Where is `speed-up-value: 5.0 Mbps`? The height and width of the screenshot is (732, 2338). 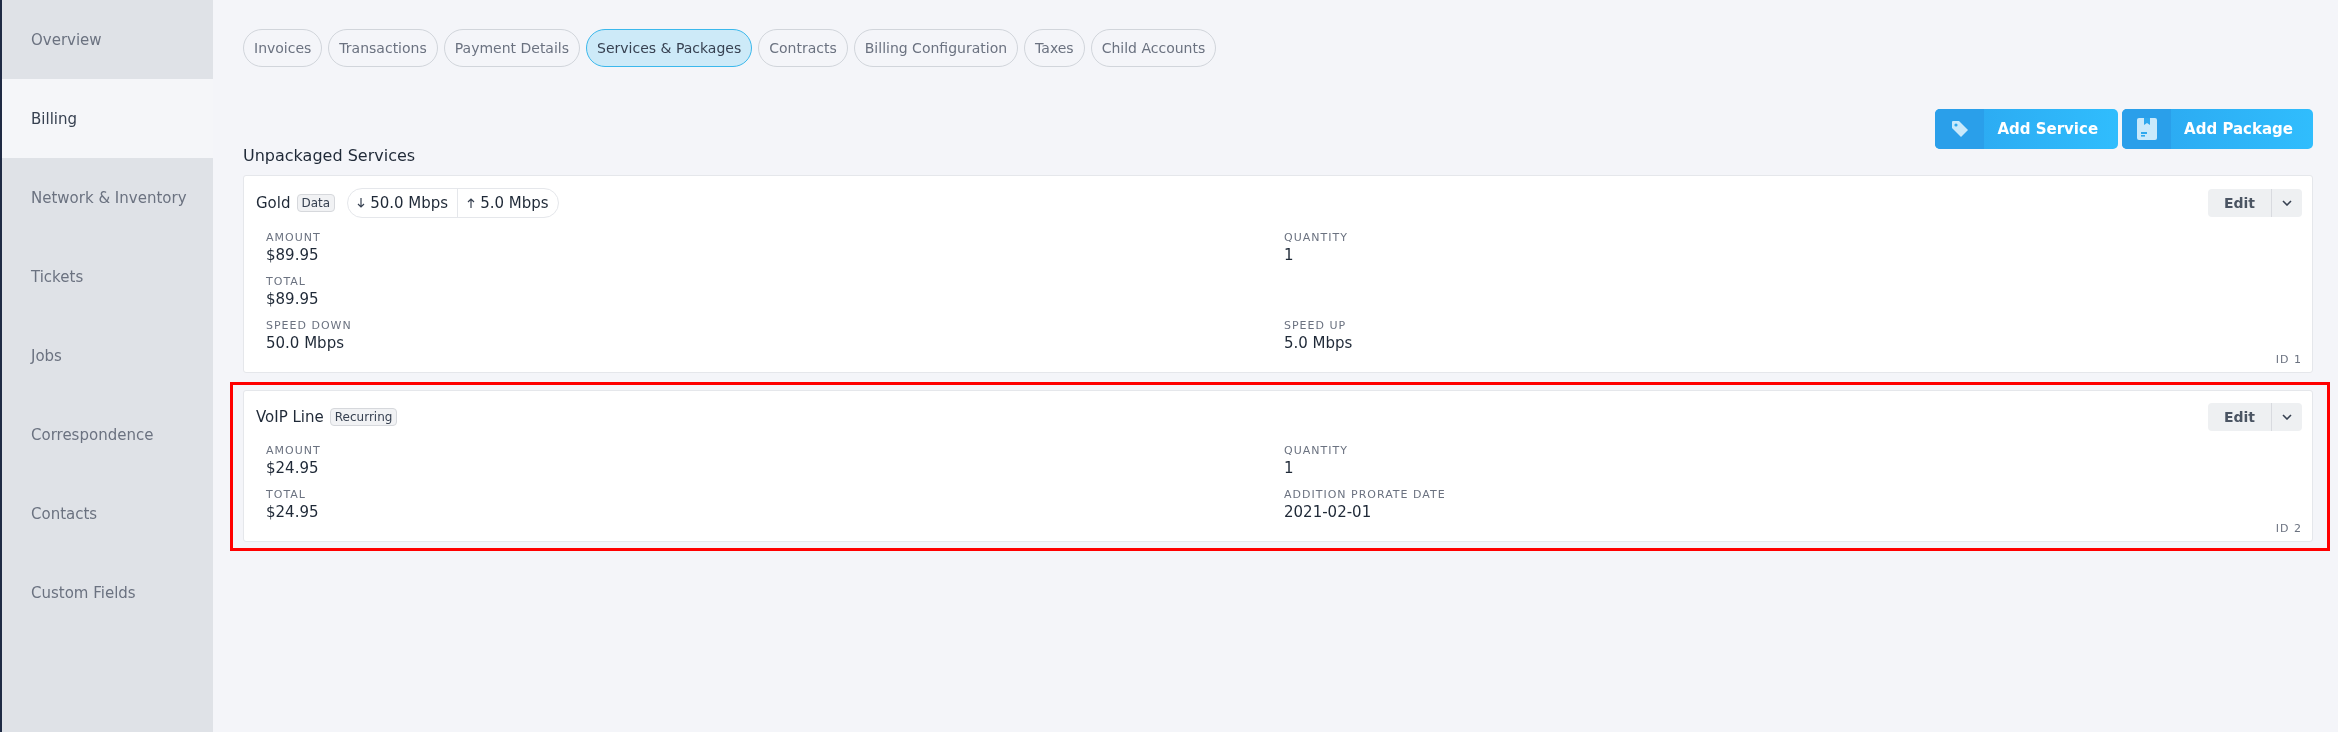
speed-up-value: 5.0 Mbps is located at coordinates (514, 203).